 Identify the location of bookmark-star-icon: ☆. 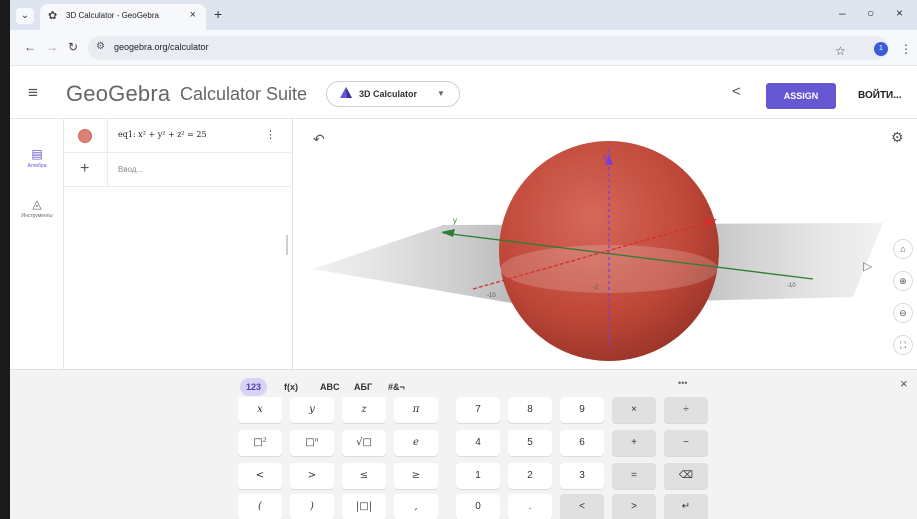
(840, 51).